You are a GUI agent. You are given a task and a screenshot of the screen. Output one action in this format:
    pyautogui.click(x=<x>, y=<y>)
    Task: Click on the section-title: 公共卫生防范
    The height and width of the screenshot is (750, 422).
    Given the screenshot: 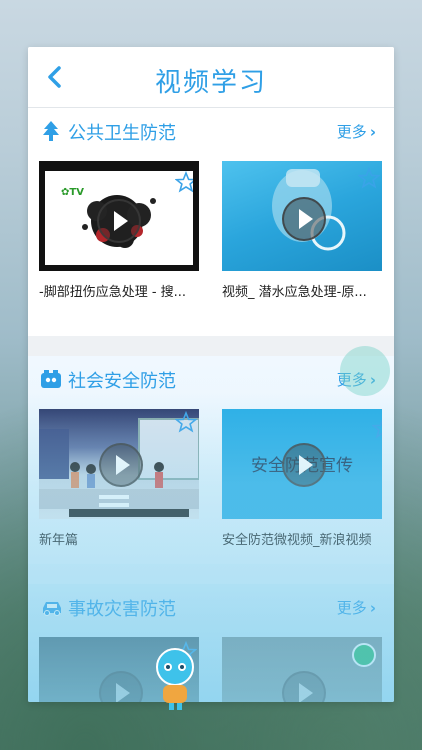 What is the action you would take?
    pyautogui.click(x=122, y=133)
    